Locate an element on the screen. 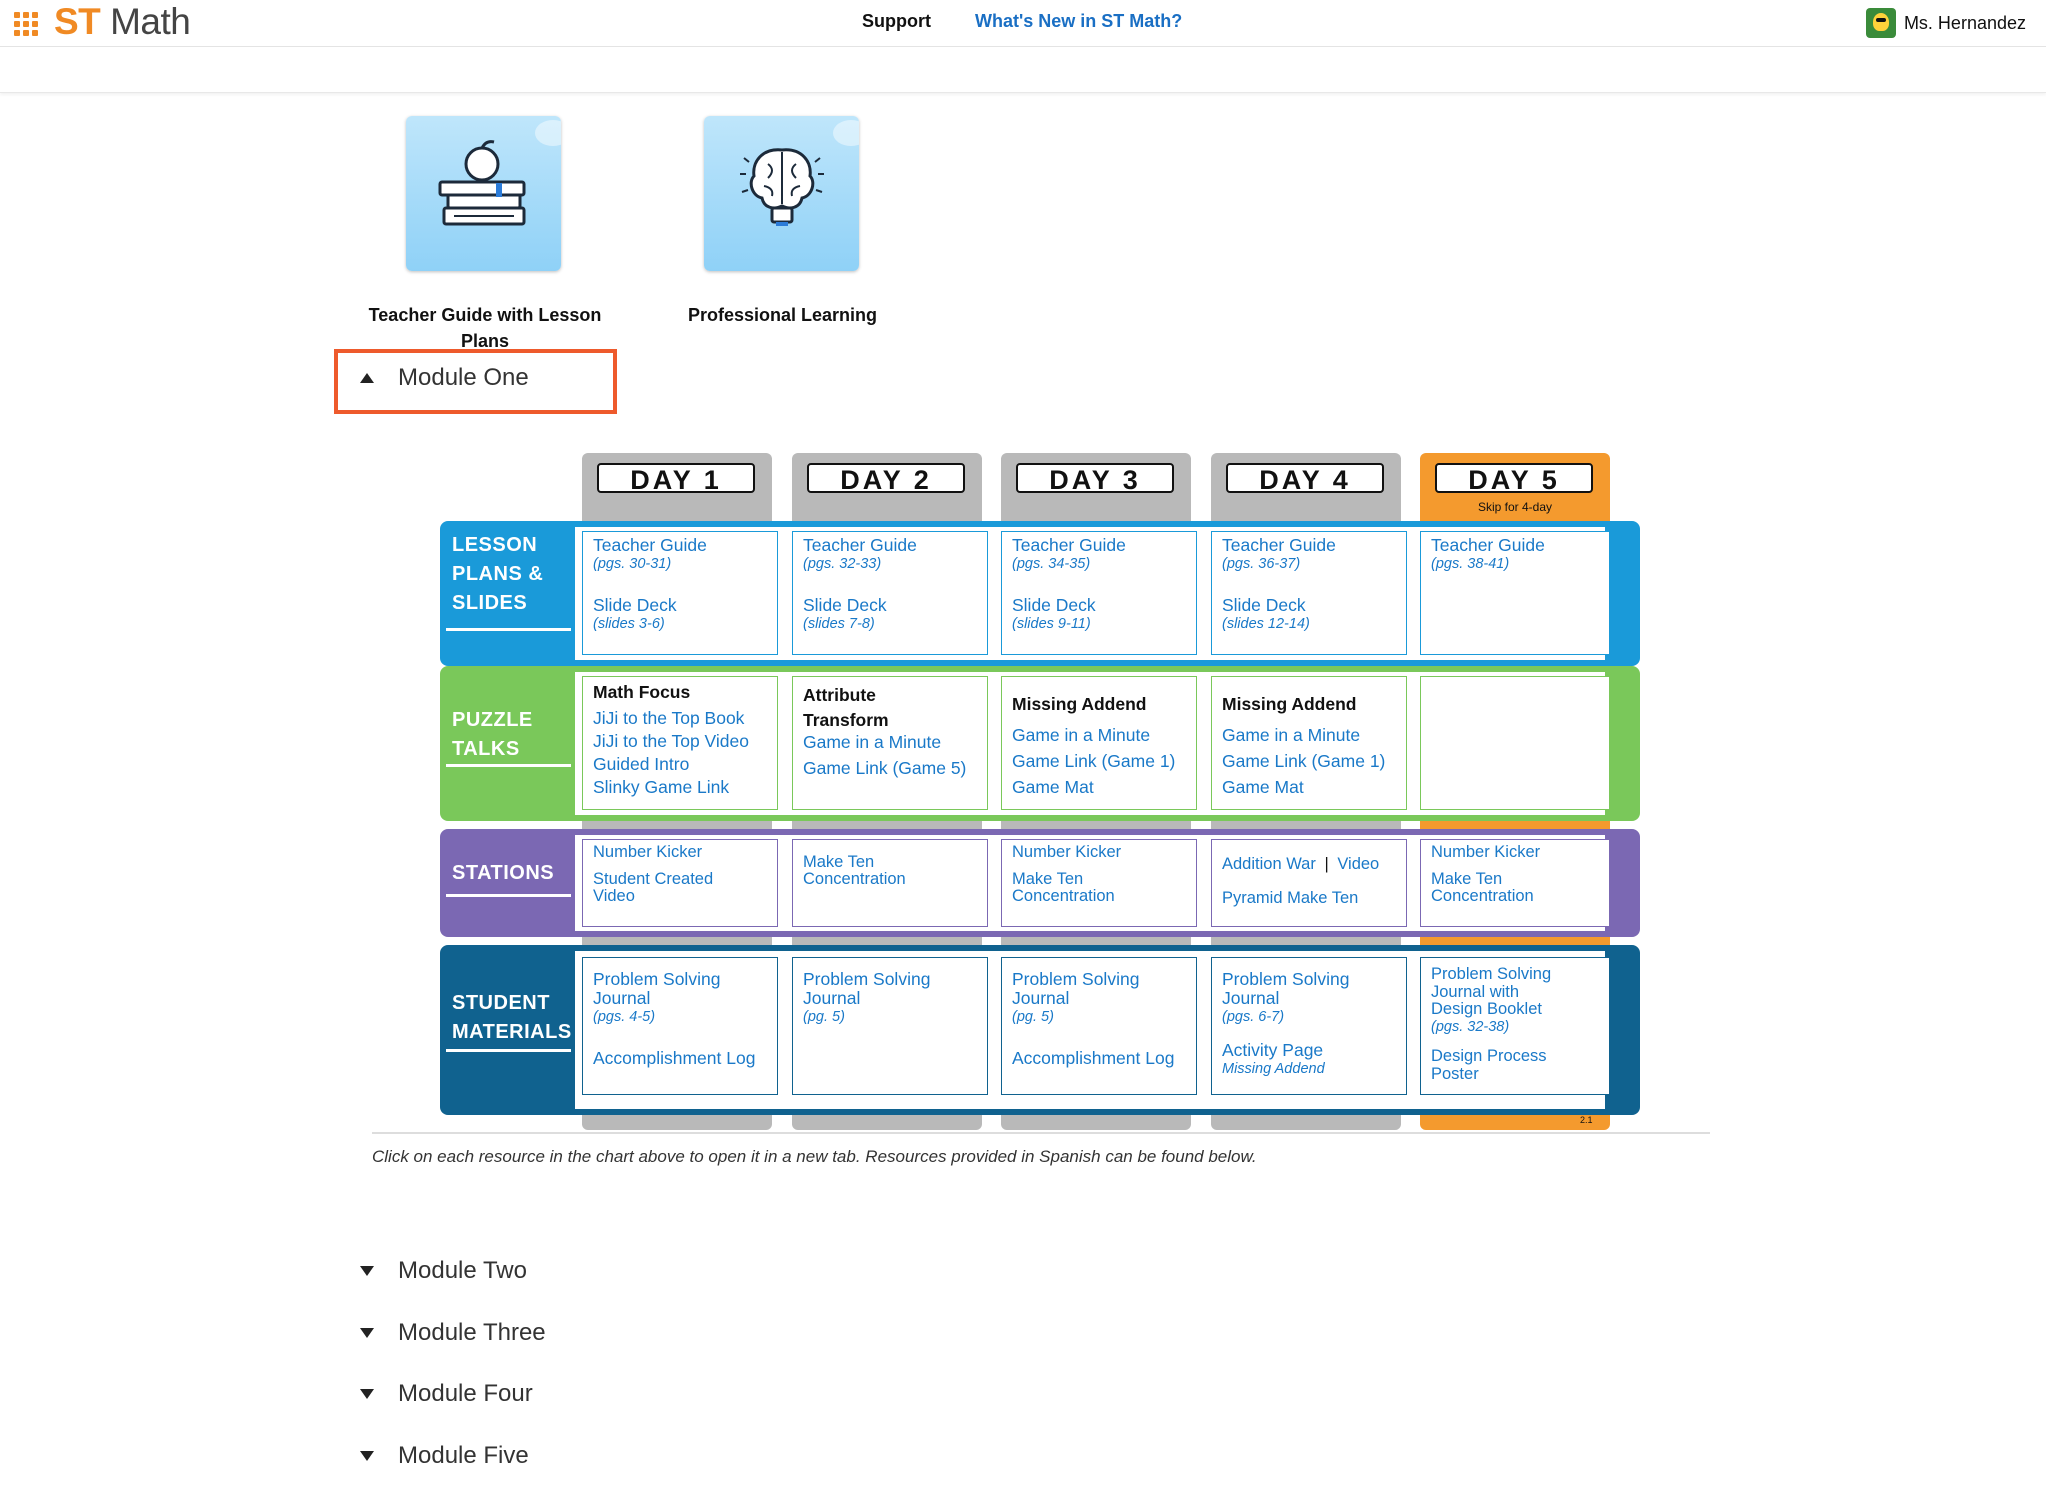  professional-learning-card is located at coordinates (781, 193).